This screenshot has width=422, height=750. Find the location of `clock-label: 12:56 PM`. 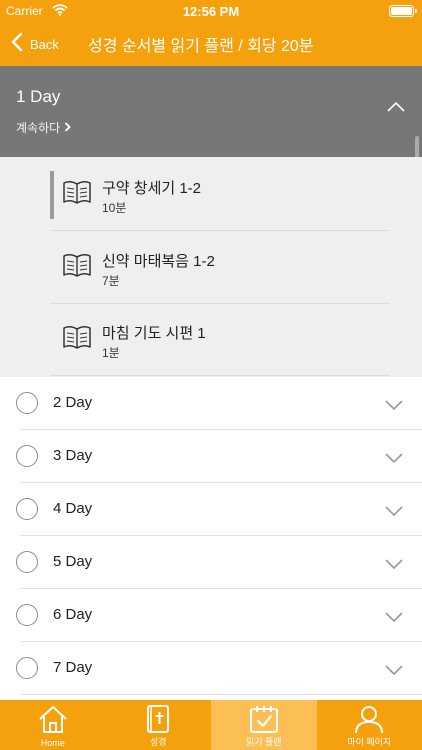

clock-label: 12:56 PM is located at coordinates (211, 11).